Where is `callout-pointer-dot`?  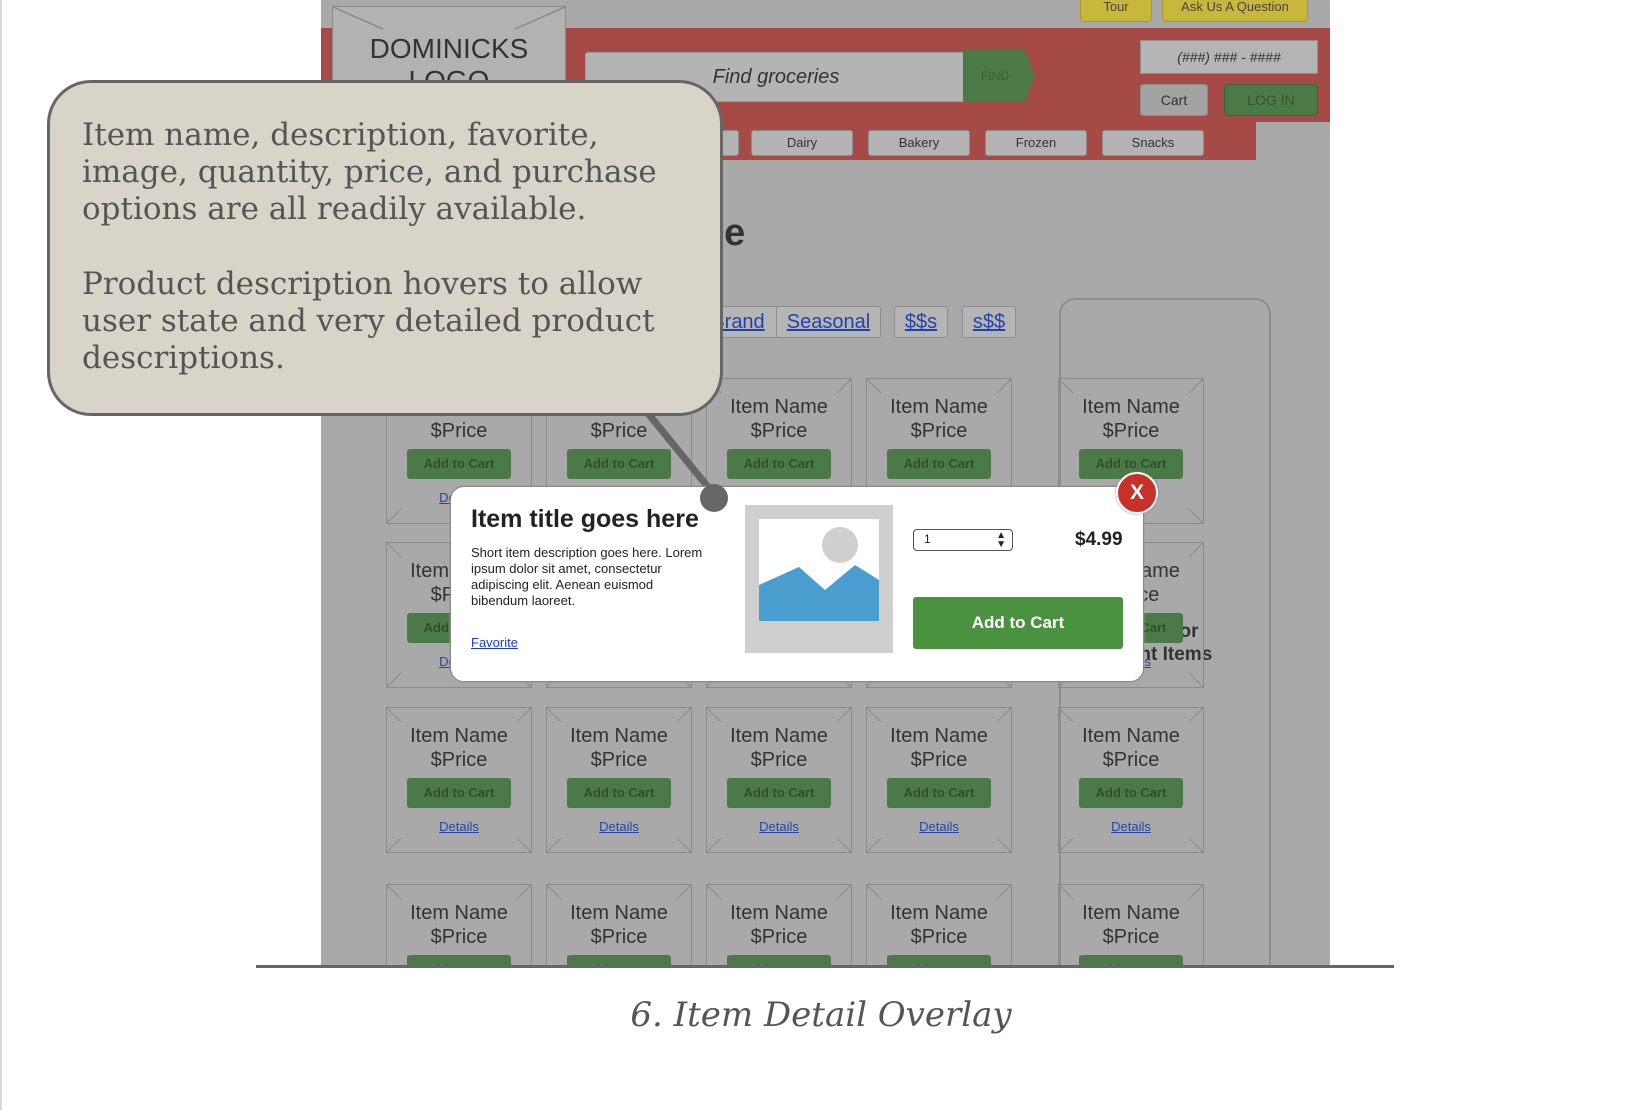
callout-pointer-dot is located at coordinates (714, 498).